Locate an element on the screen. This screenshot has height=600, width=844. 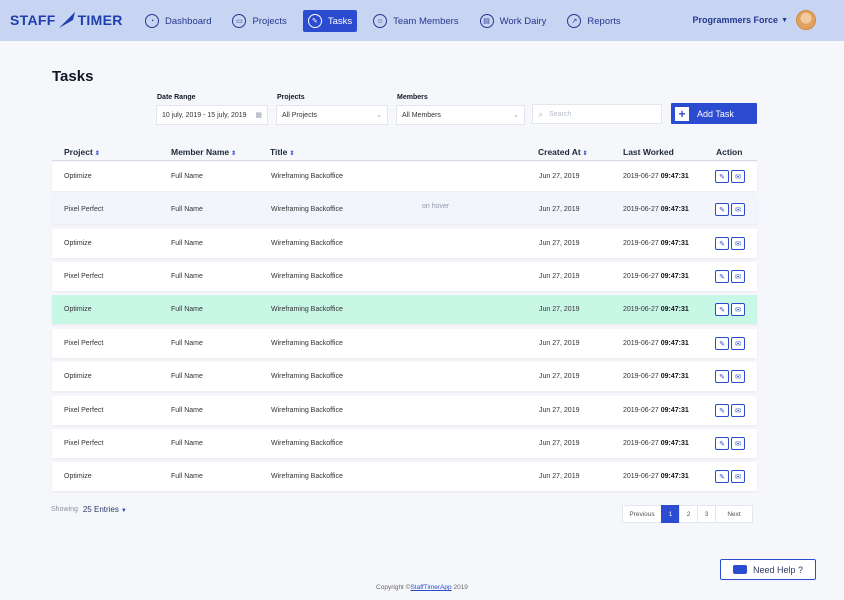
user-menu: Programmers Force ▼ is located at coordinates (754, 20).